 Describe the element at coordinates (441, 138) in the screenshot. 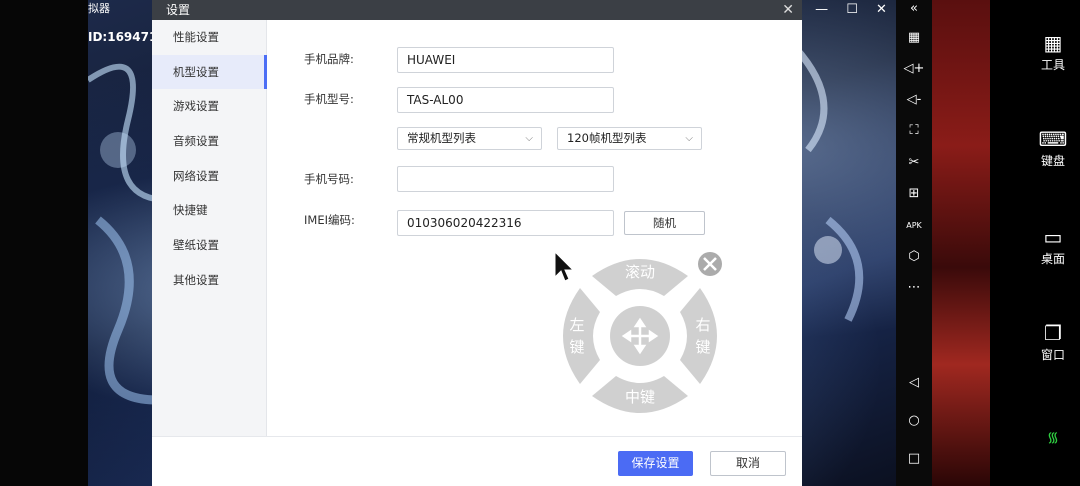

I see `model-list-value: 常规机型列表` at that location.